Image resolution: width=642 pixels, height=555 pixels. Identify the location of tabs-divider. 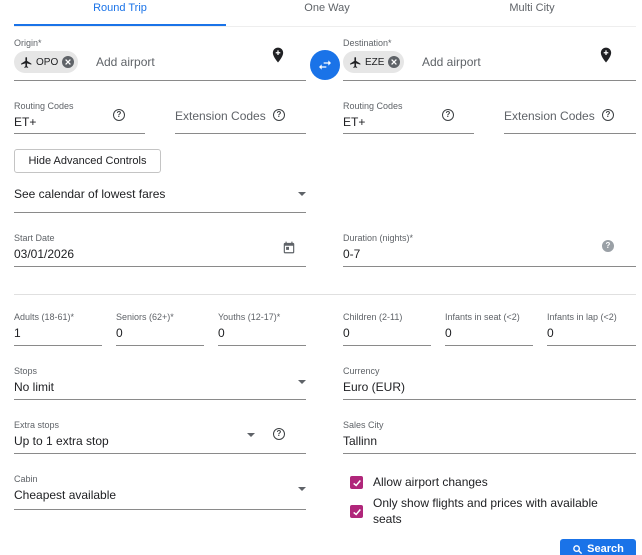
(325, 26).